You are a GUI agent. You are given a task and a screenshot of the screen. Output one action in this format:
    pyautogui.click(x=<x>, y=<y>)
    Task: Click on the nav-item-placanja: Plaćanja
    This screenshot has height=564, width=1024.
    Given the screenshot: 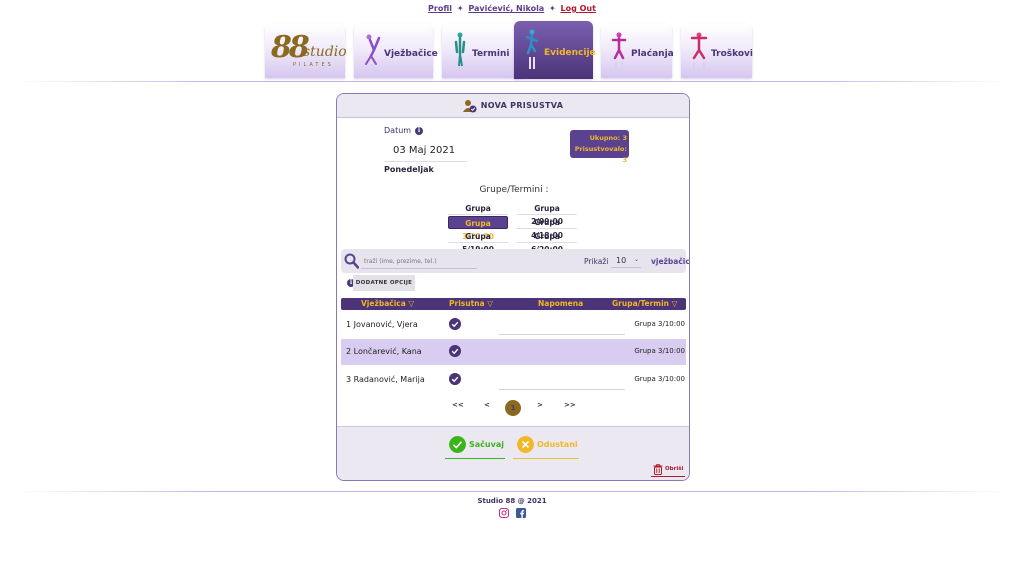 What is the action you would take?
    pyautogui.click(x=637, y=51)
    